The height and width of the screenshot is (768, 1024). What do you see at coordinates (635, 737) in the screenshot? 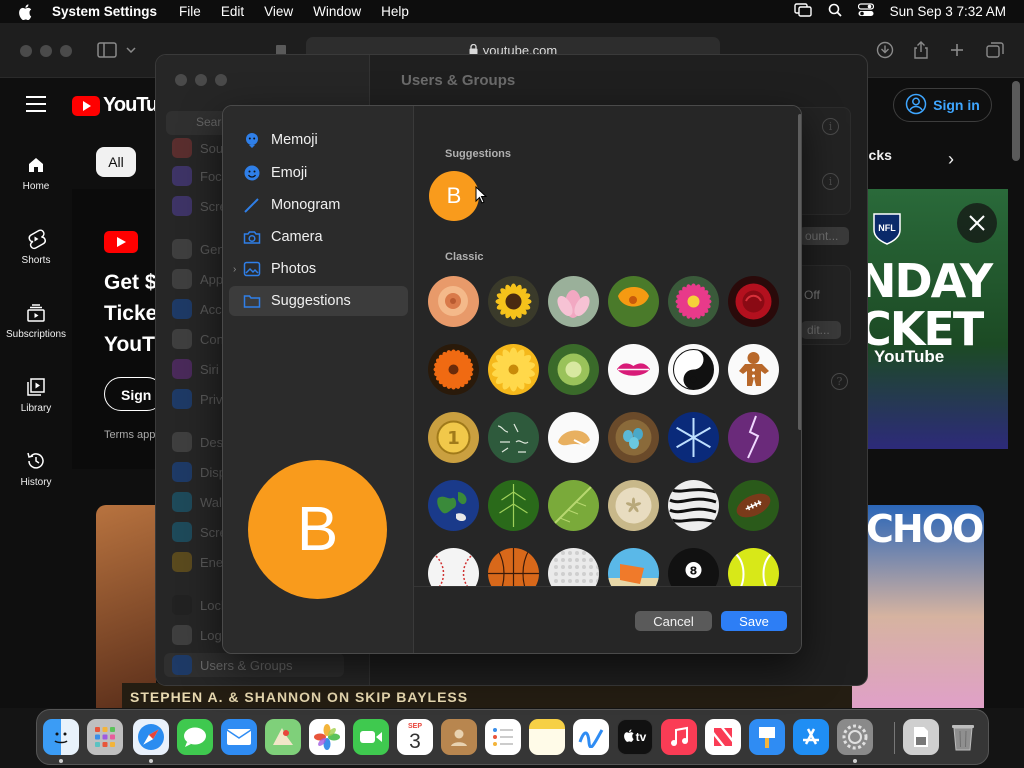
I see `dock-tv-icon: tv` at bounding box center [635, 737].